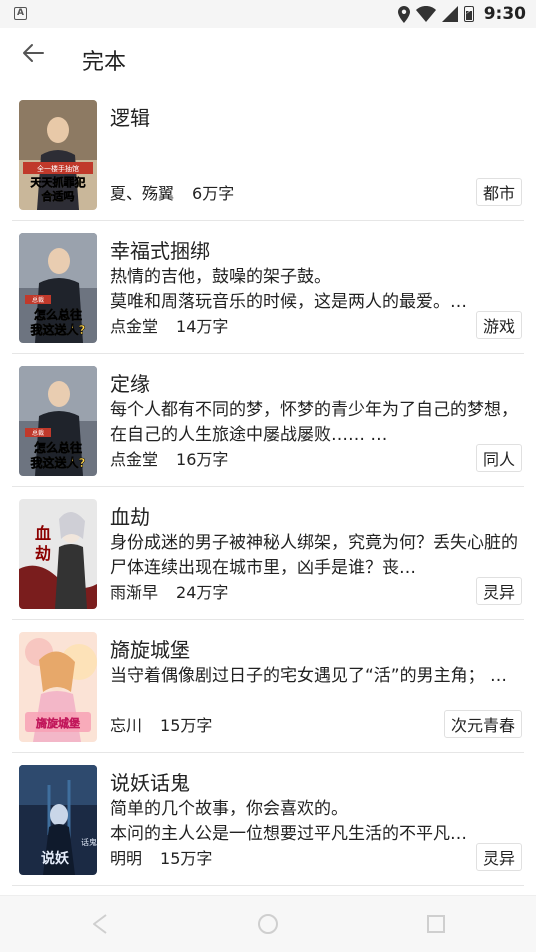 This screenshot has height=952, width=536. Describe the element at coordinates (58, 182) in the screenshot. I see `svg-text: 天天抓罪犯` at that location.